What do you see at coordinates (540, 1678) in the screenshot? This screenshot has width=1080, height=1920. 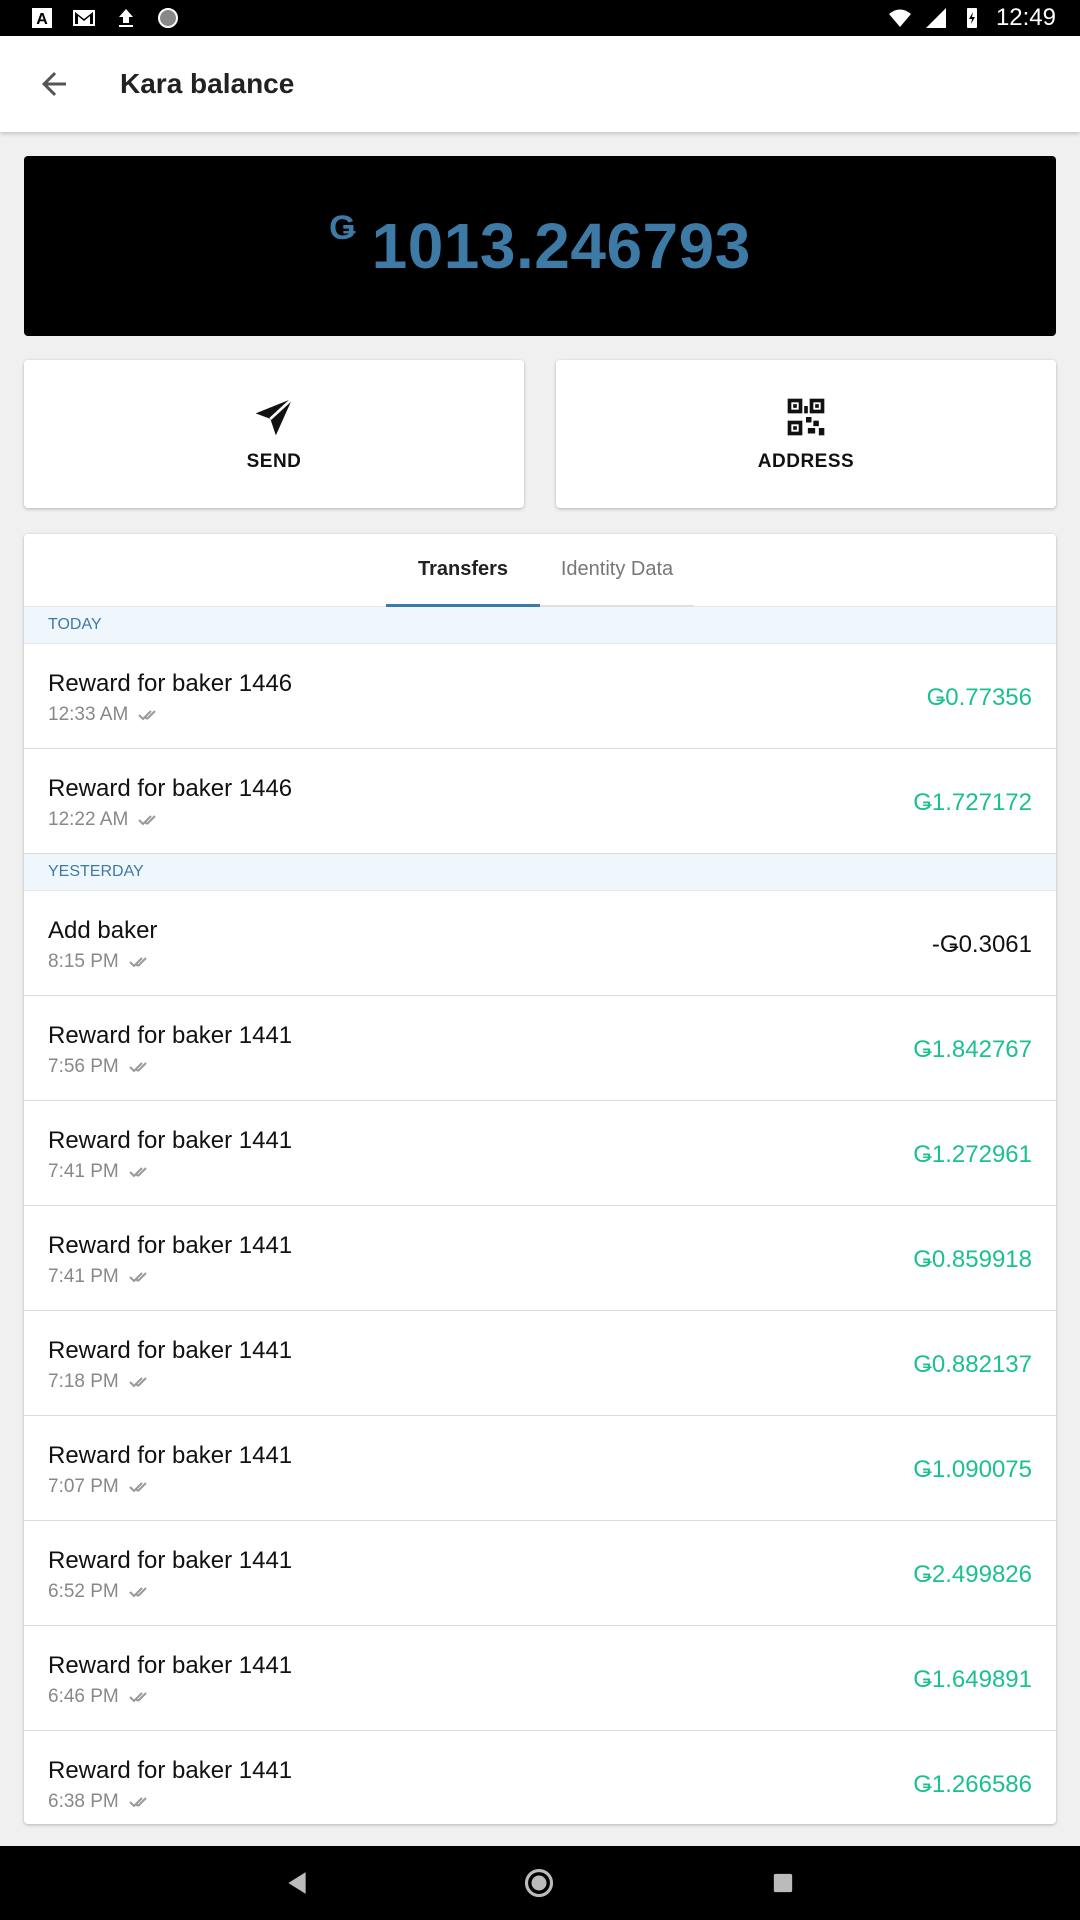 I see `transfer-row: Reward for baker 1441 6:46 PM Ǥ1.649891` at bounding box center [540, 1678].